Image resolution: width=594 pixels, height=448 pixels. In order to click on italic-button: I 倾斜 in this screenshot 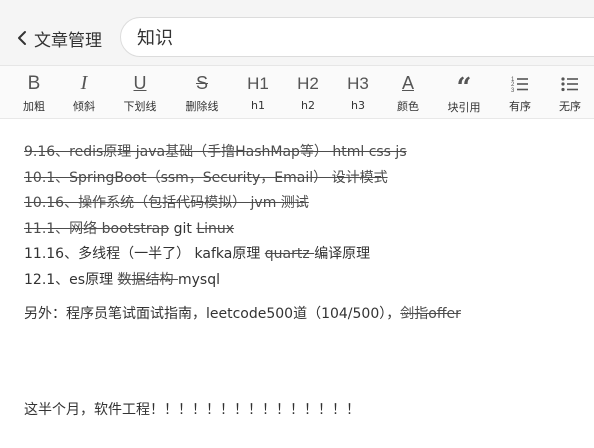, I will do `click(84, 93)`.